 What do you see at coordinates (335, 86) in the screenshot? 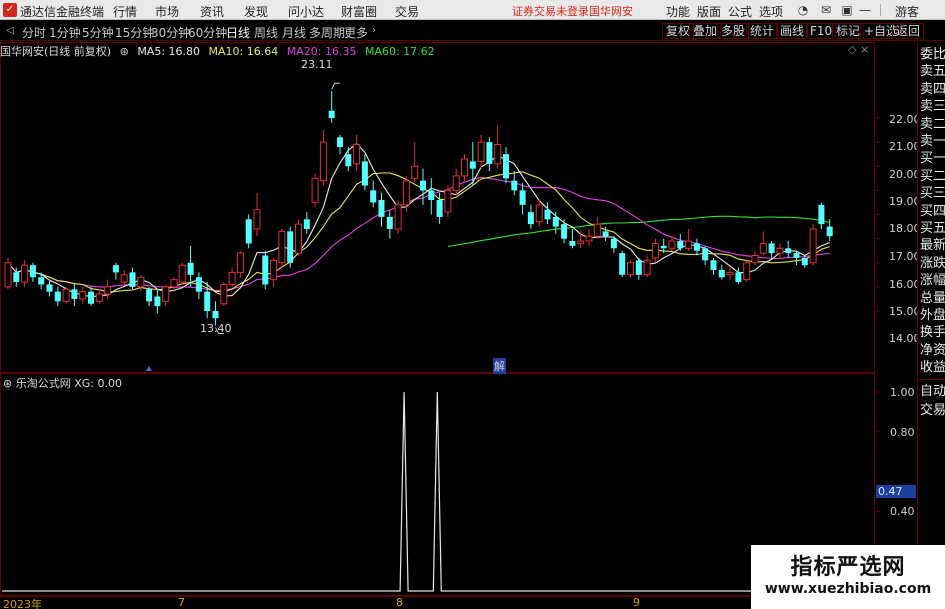
I see `high-pointer` at bounding box center [335, 86].